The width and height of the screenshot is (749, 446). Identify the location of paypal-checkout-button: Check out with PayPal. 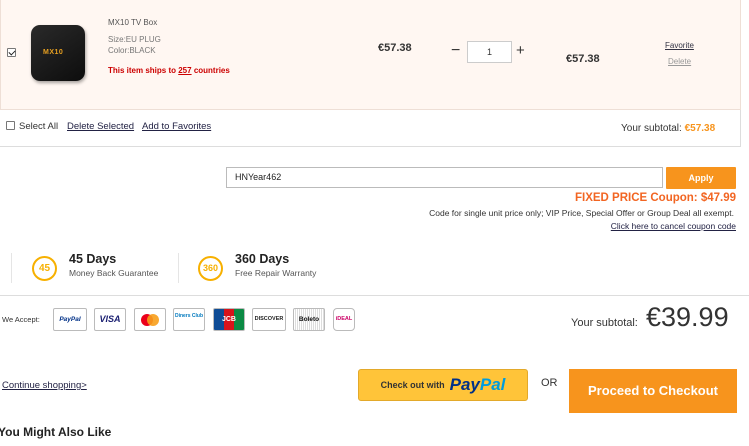
(443, 385).